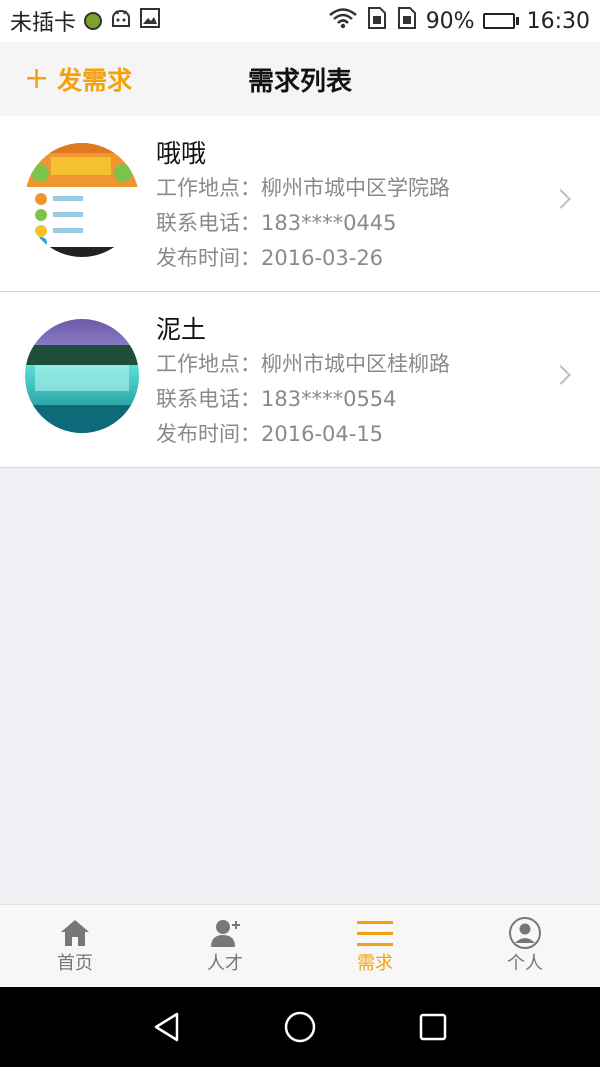 This screenshot has width=600, height=1067. What do you see at coordinates (270, 258) in the screenshot?
I see `publish-date: 发布时间：2016-03-26` at bounding box center [270, 258].